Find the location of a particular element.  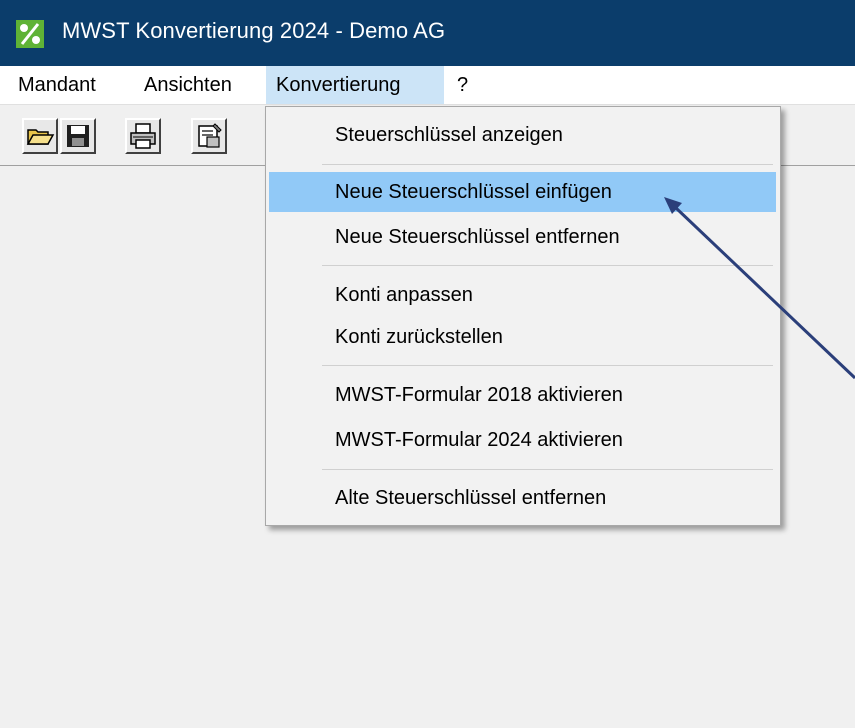

menu-item-neue-steuerschluessel-einfuegen: Neue Steuerschlüssel einfügen is located at coordinates (522, 192).